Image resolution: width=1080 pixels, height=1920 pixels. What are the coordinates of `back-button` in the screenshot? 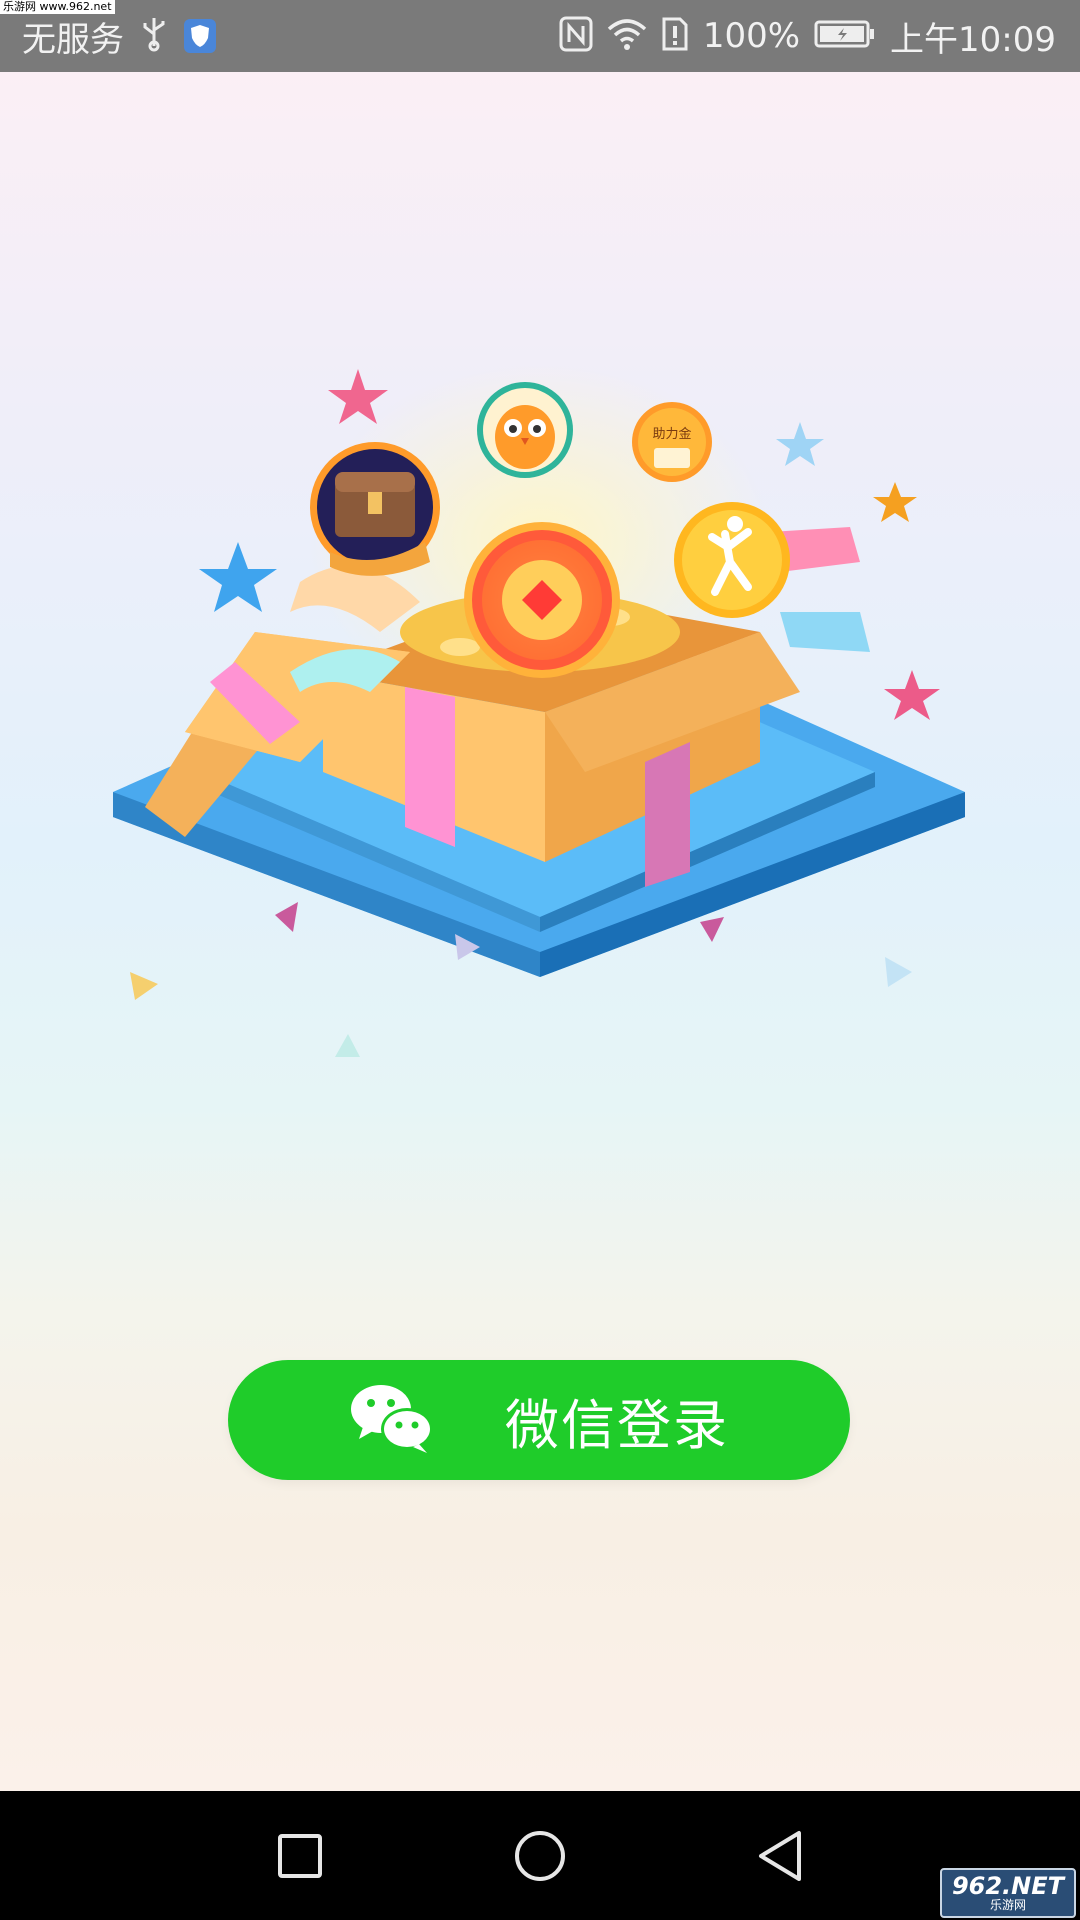 It's located at (780, 1856).